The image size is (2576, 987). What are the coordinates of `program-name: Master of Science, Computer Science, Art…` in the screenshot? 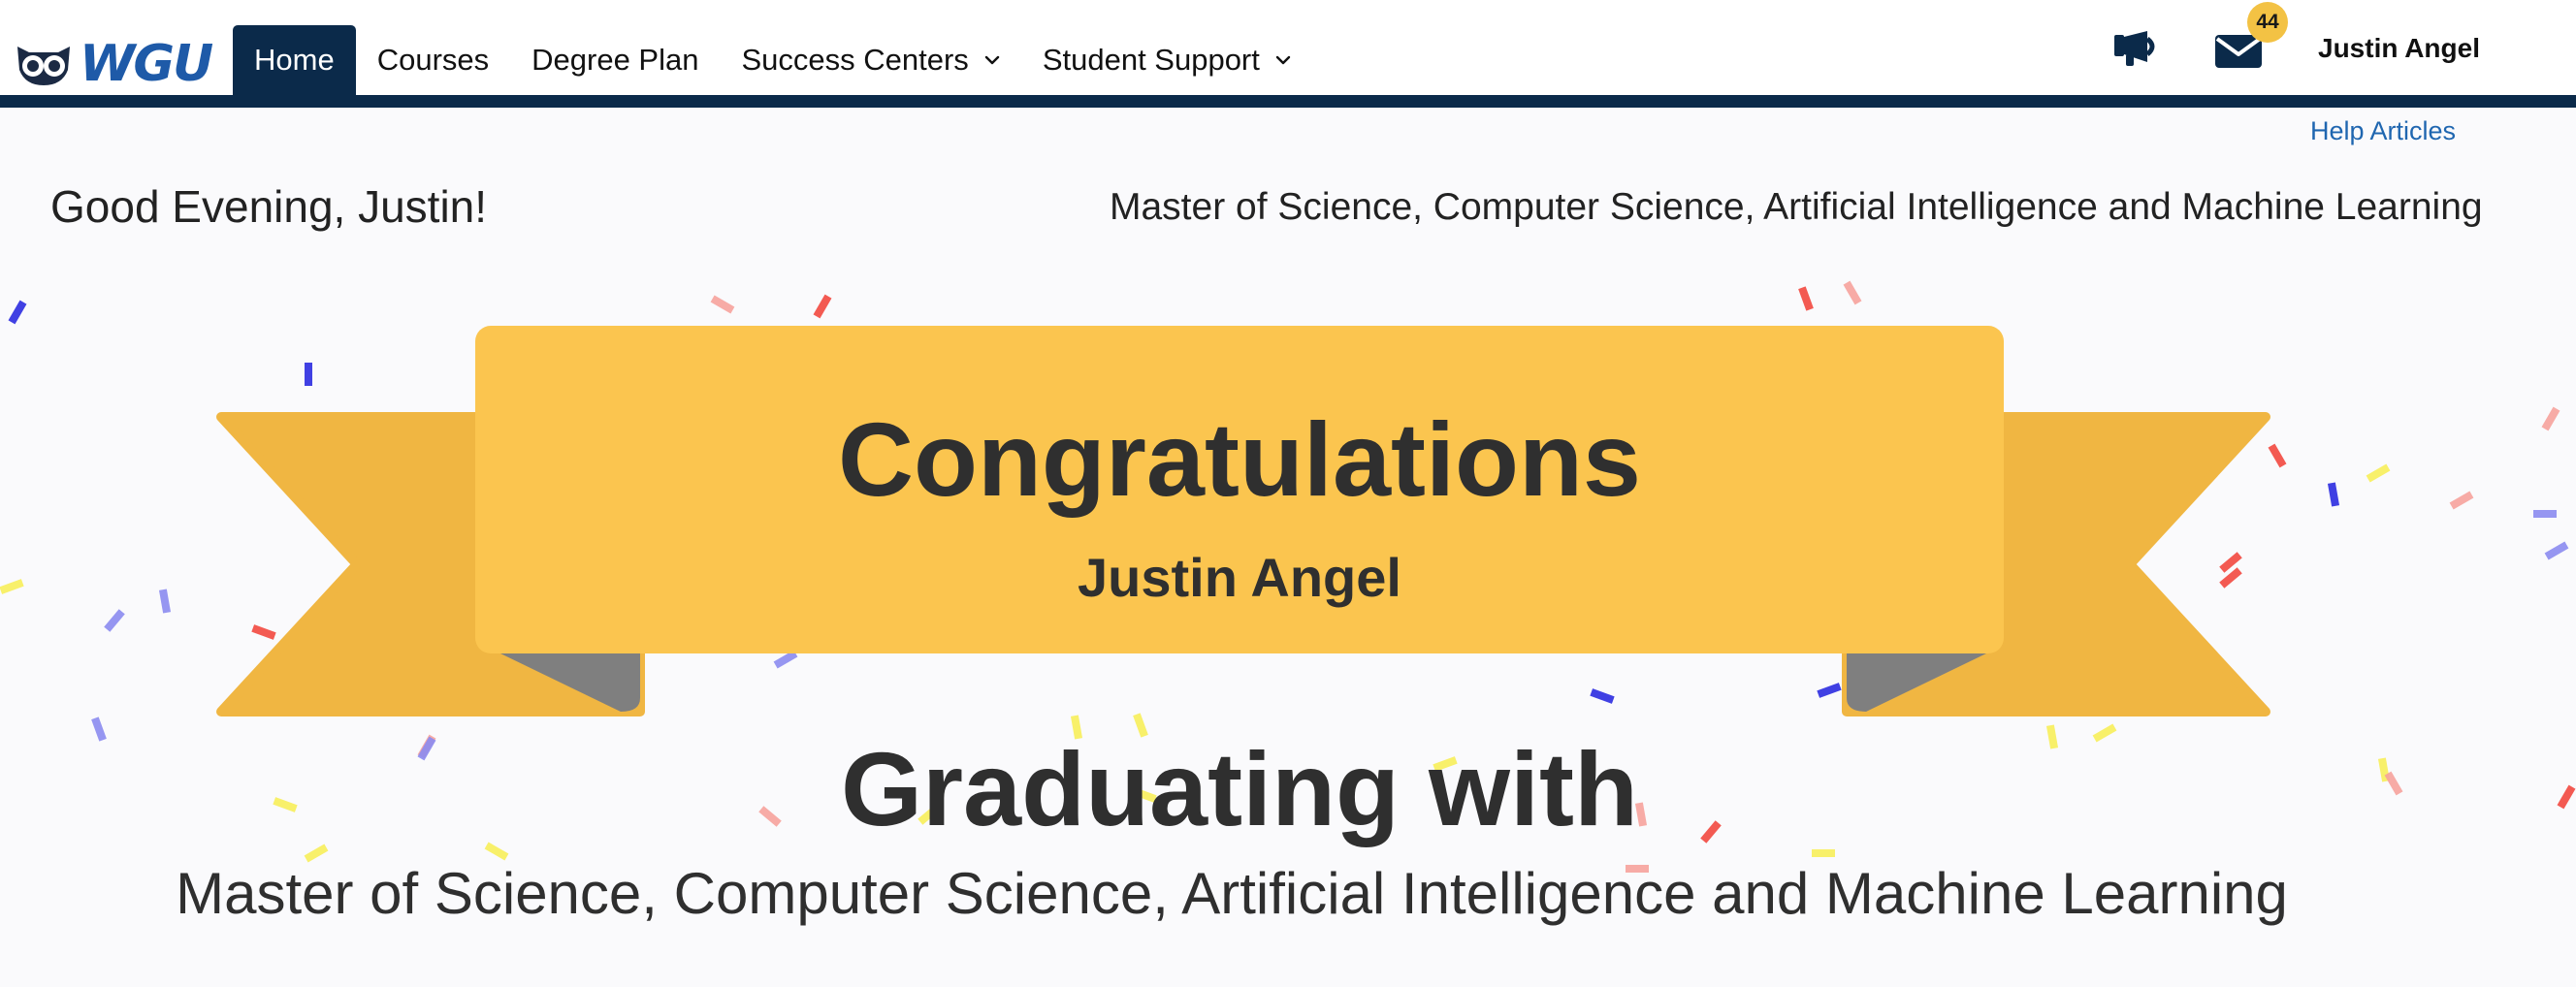 It's located at (1796, 207).